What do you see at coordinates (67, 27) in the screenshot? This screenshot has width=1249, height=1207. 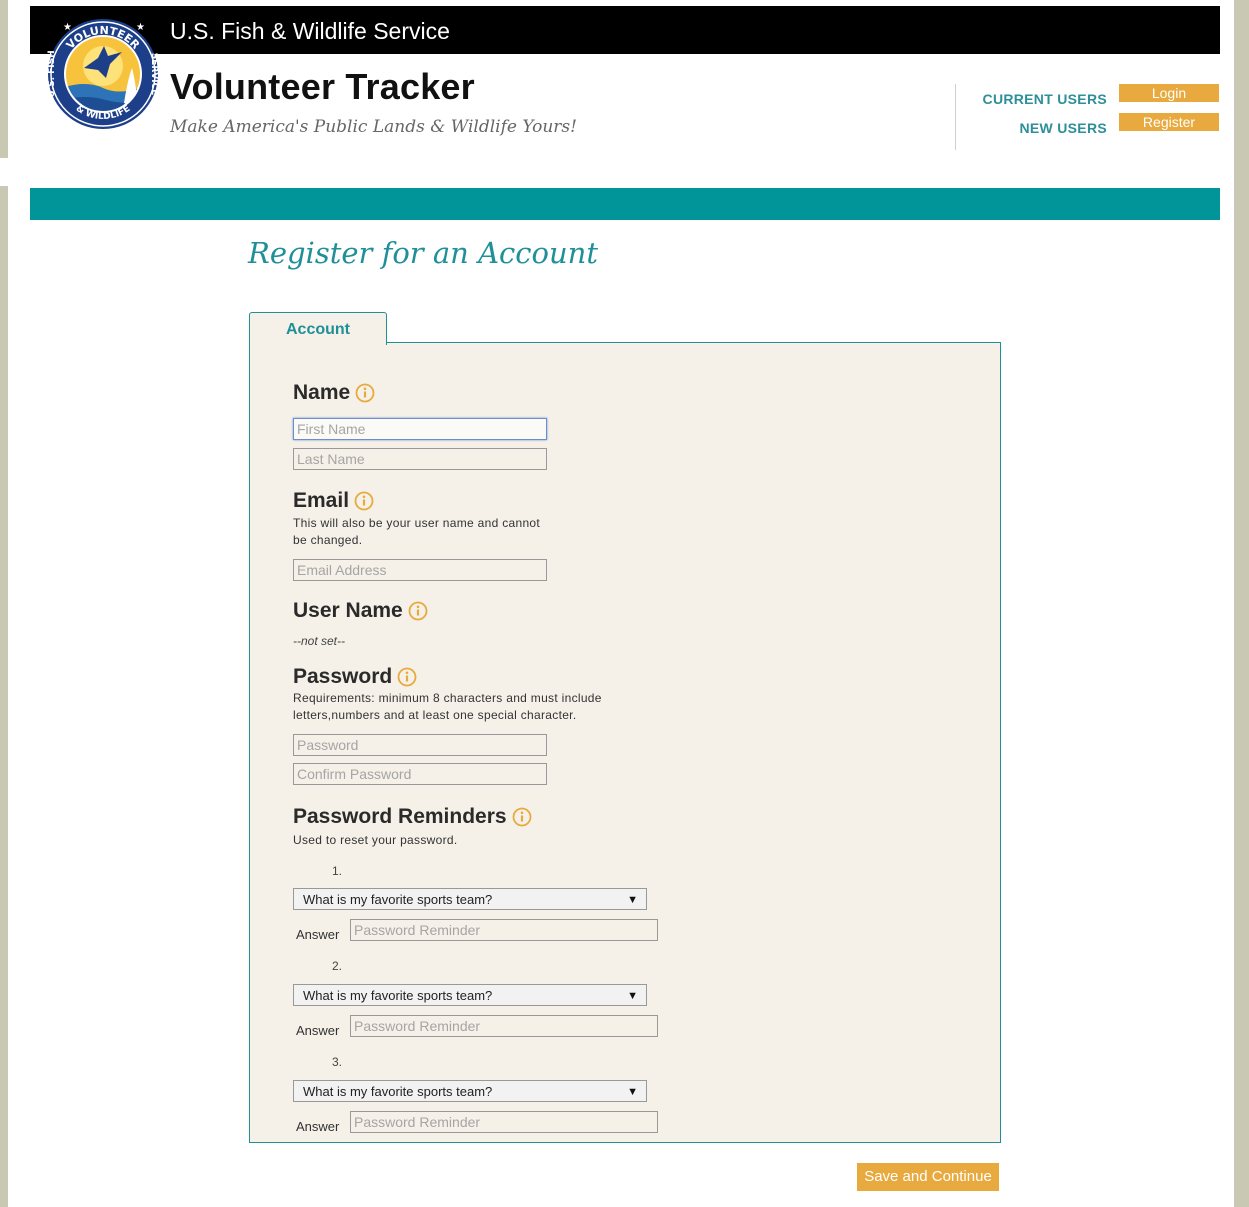 I see `logo-star-left: ★` at bounding box center [67, 27].